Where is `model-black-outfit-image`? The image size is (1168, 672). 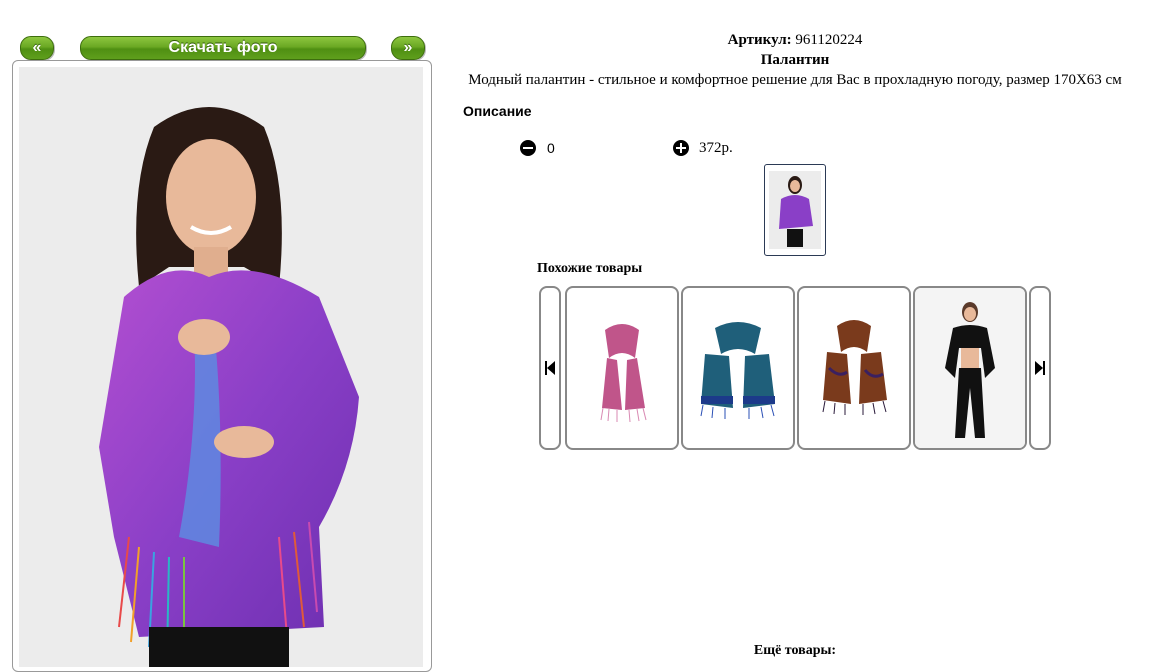
model-black-outfit-image is located at coordinates (970, 368).